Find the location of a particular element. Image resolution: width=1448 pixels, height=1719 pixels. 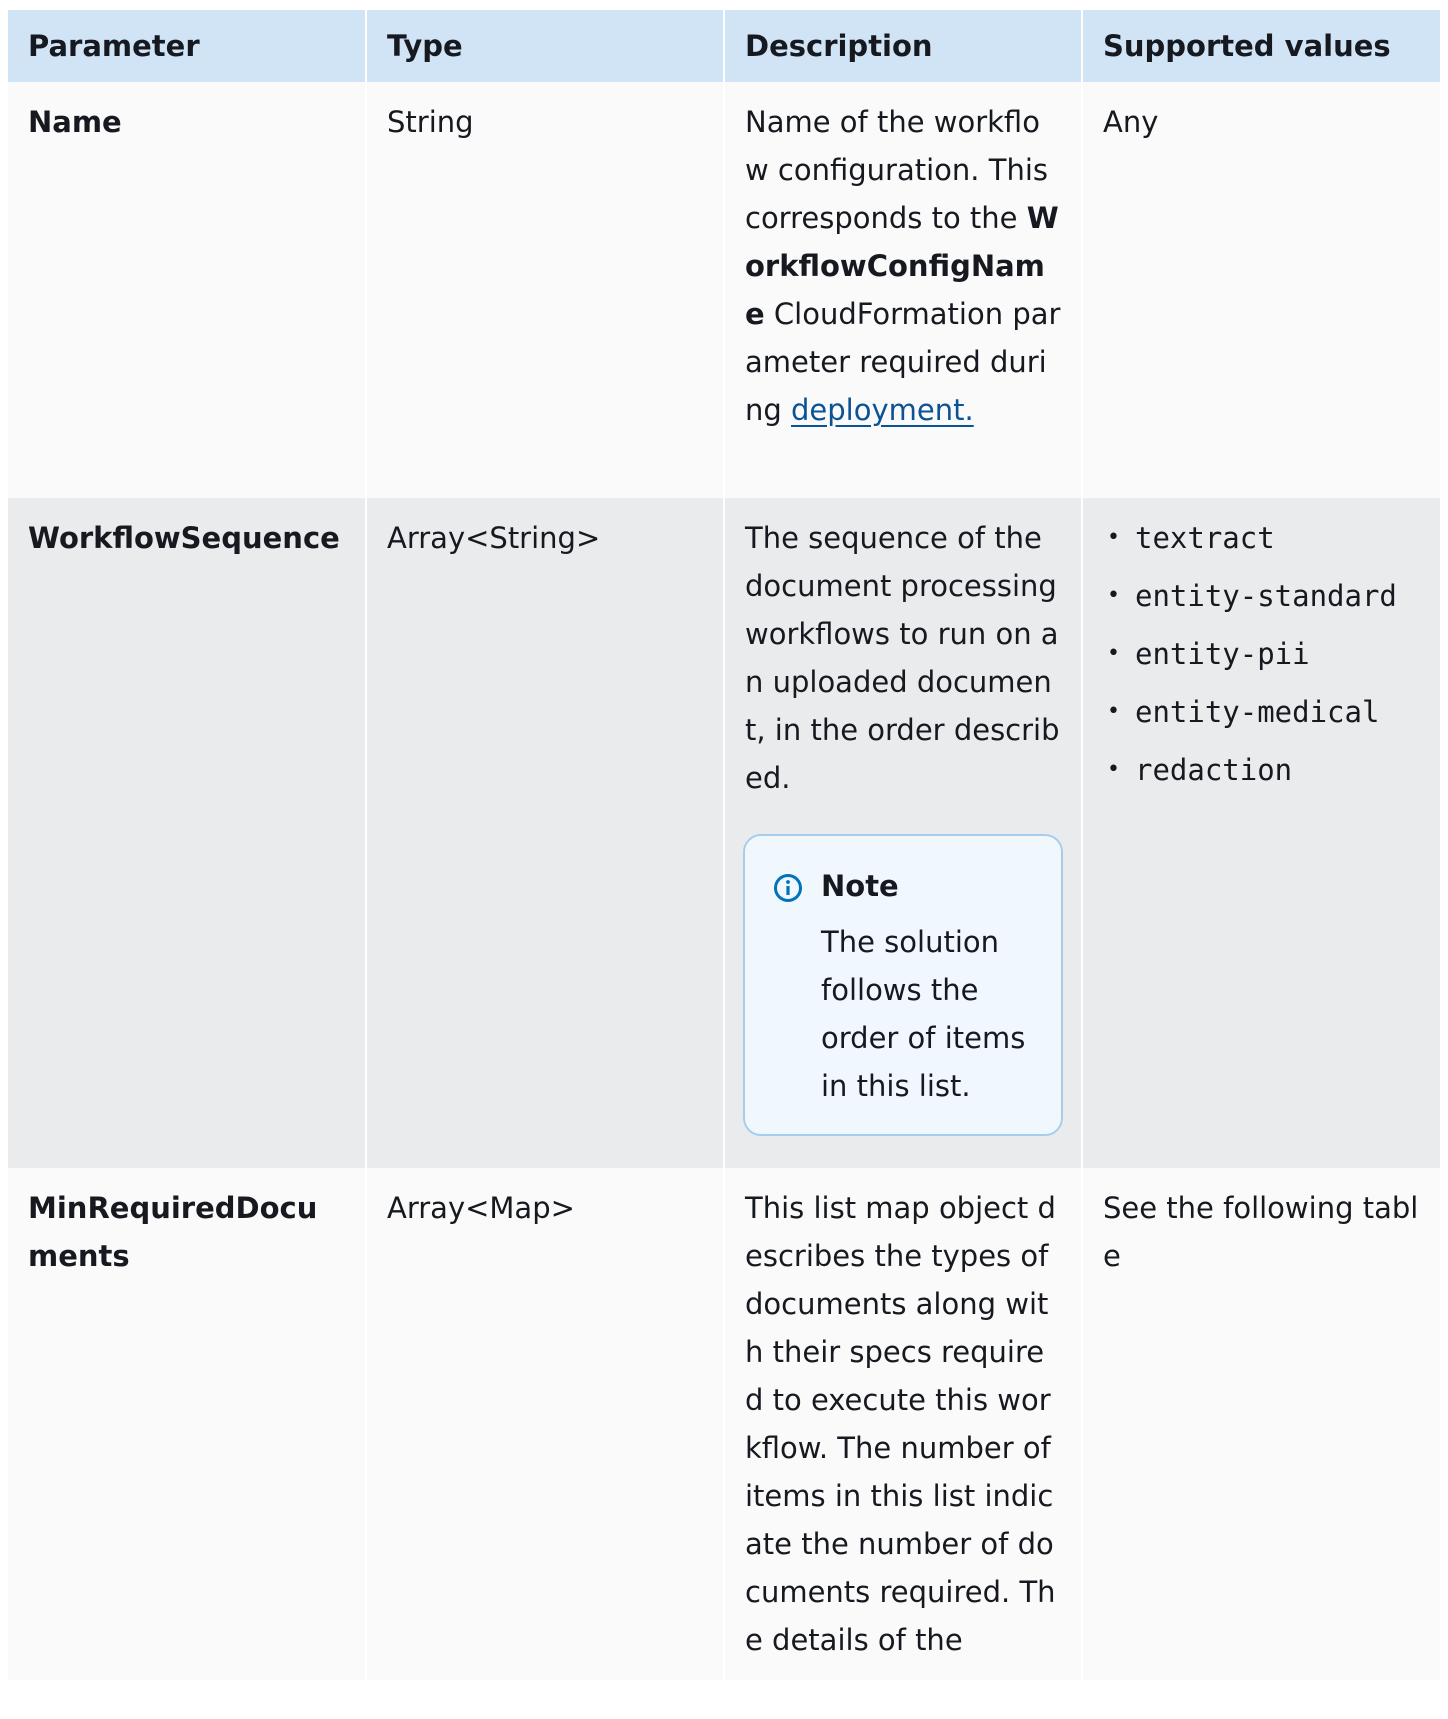

type-cell: Array<Map> is located at coordinates (544, 1424).